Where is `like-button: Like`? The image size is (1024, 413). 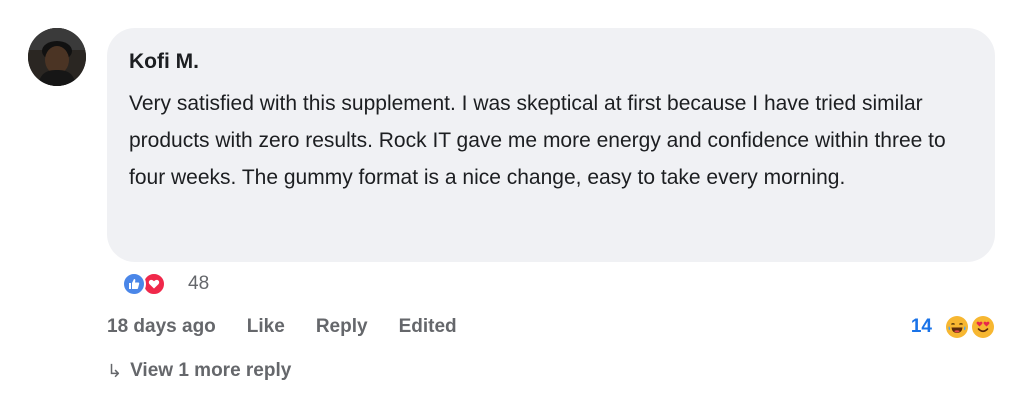
like-button: Like is located at coordinates (266, 327).